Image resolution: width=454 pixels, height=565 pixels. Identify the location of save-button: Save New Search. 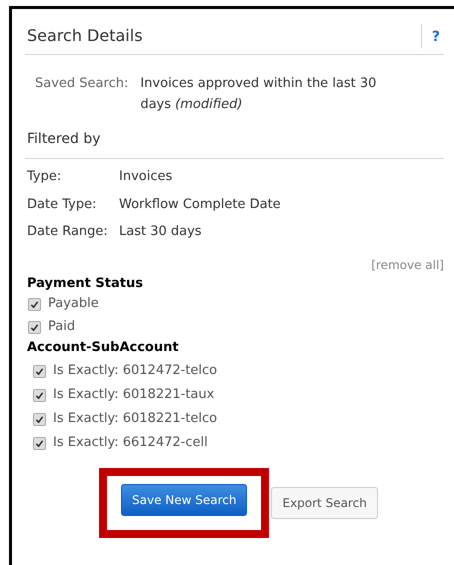
(184, 500).